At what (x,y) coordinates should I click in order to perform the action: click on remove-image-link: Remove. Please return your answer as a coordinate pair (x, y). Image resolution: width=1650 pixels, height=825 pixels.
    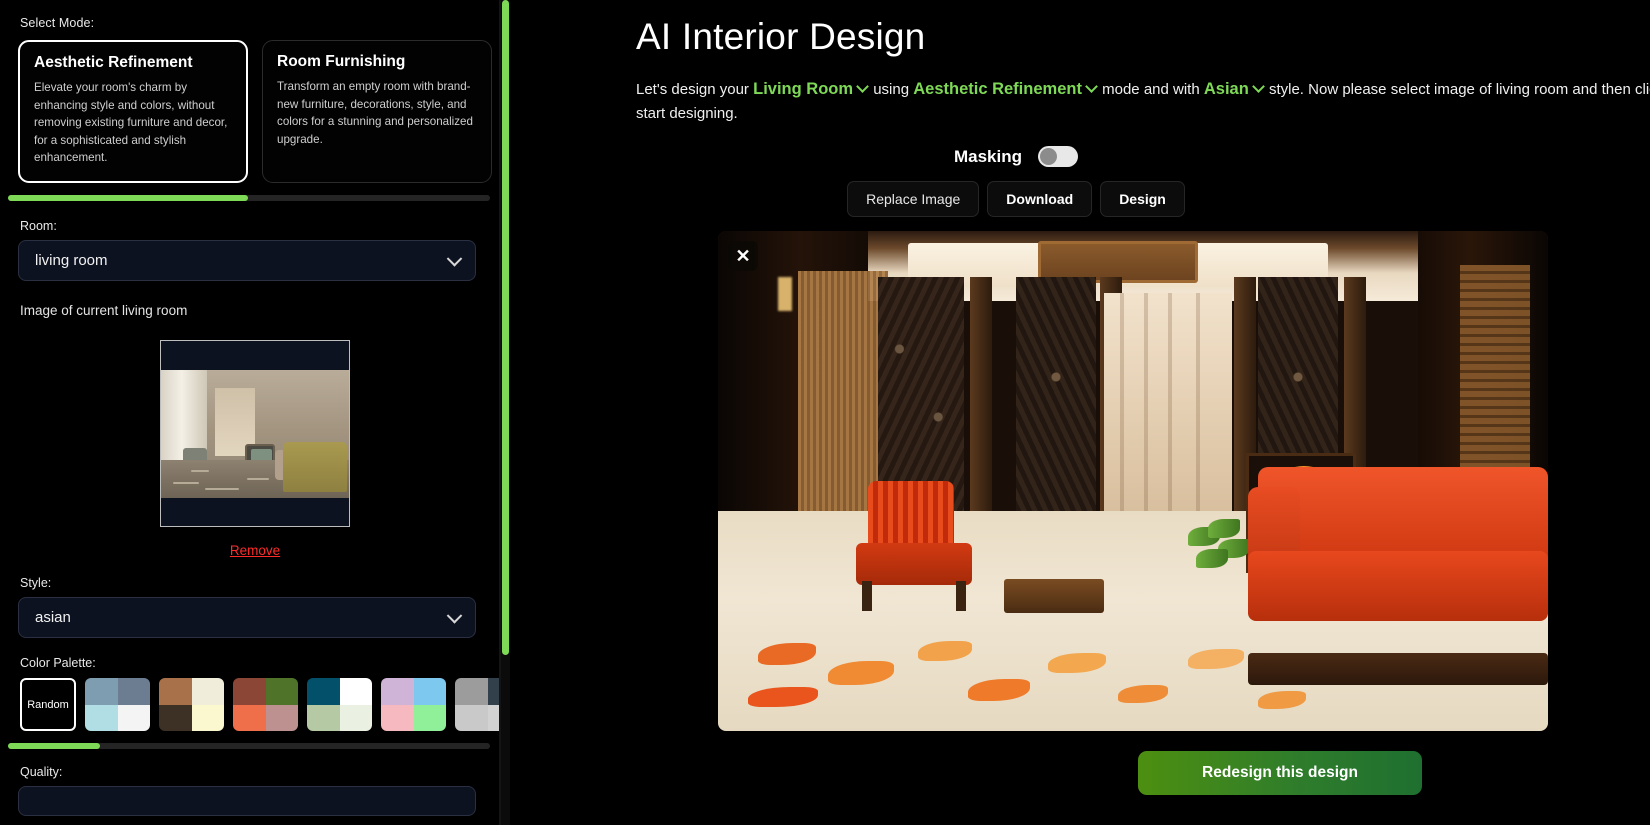
    Looking at the image, I should click on (255, 550).